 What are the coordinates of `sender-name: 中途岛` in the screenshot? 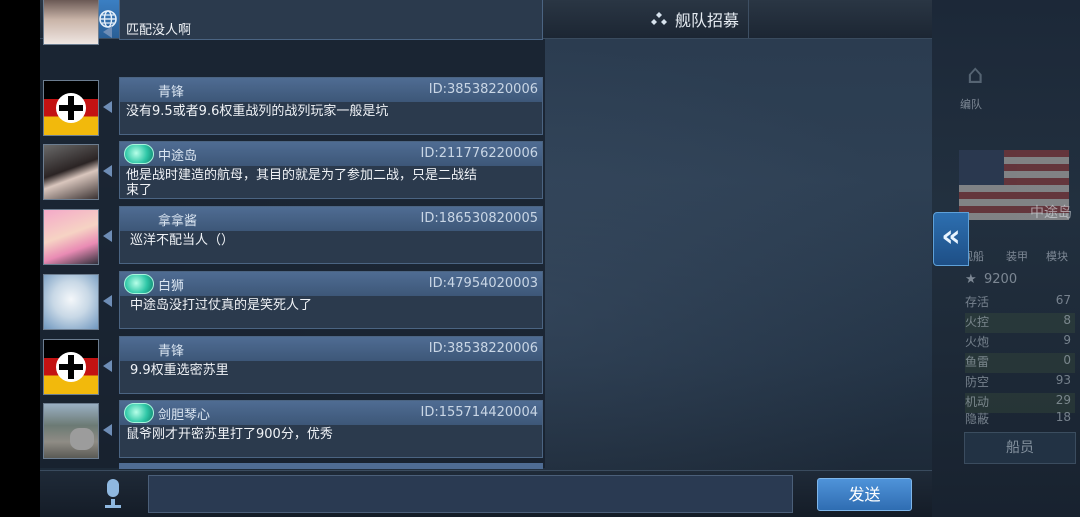 It's located at (177, 154).